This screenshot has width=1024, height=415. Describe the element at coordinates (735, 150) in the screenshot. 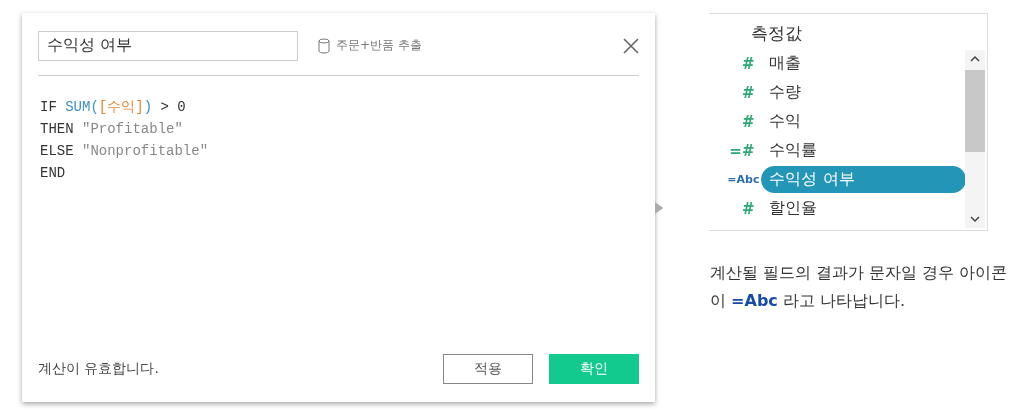

I see `calc-measure-icon: =#` at that location.